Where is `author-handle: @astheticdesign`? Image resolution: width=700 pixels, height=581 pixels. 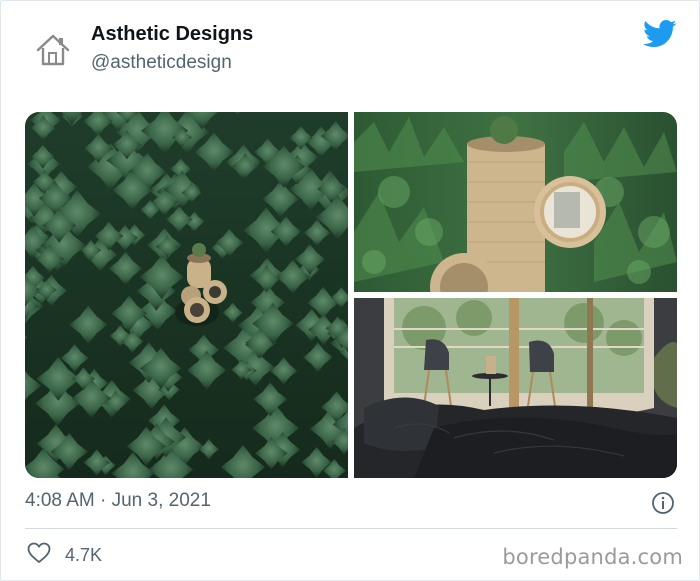 author-handle: @astheticdesign is located at coordinates (161, 63).